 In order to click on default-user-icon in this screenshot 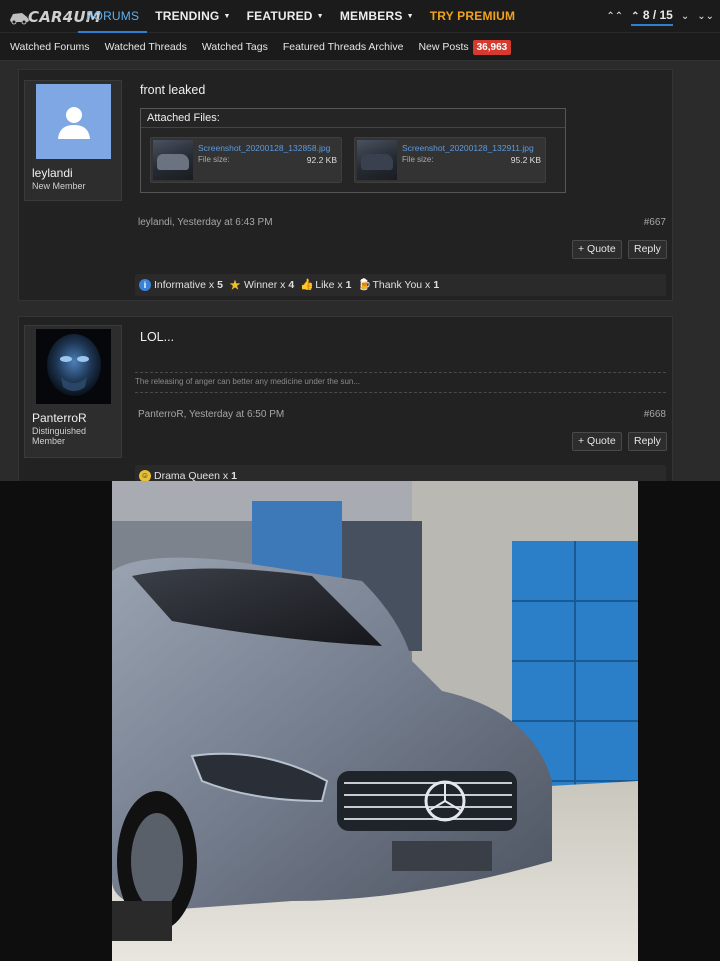, I will do `click(73, 122)`.